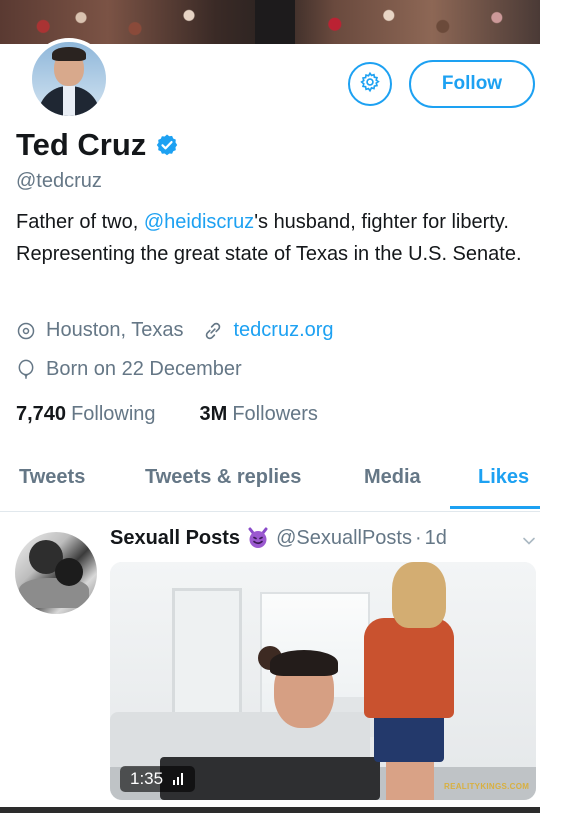 This screenshot has width=583, height=813. What do you see at coordinates (199, 222) in the screenshot?
I see `bio-mention-link: @heidiscruz` at bounding box center [199, 222].